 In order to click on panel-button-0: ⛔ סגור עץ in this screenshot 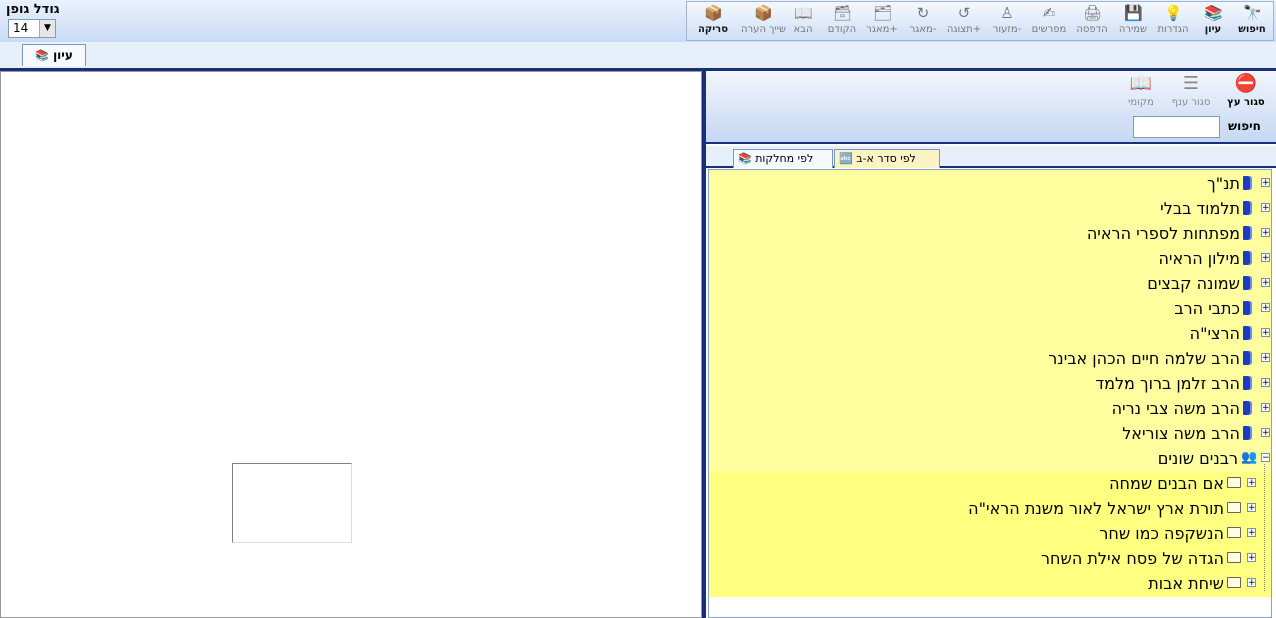, I will do `click(1246, 92)`.